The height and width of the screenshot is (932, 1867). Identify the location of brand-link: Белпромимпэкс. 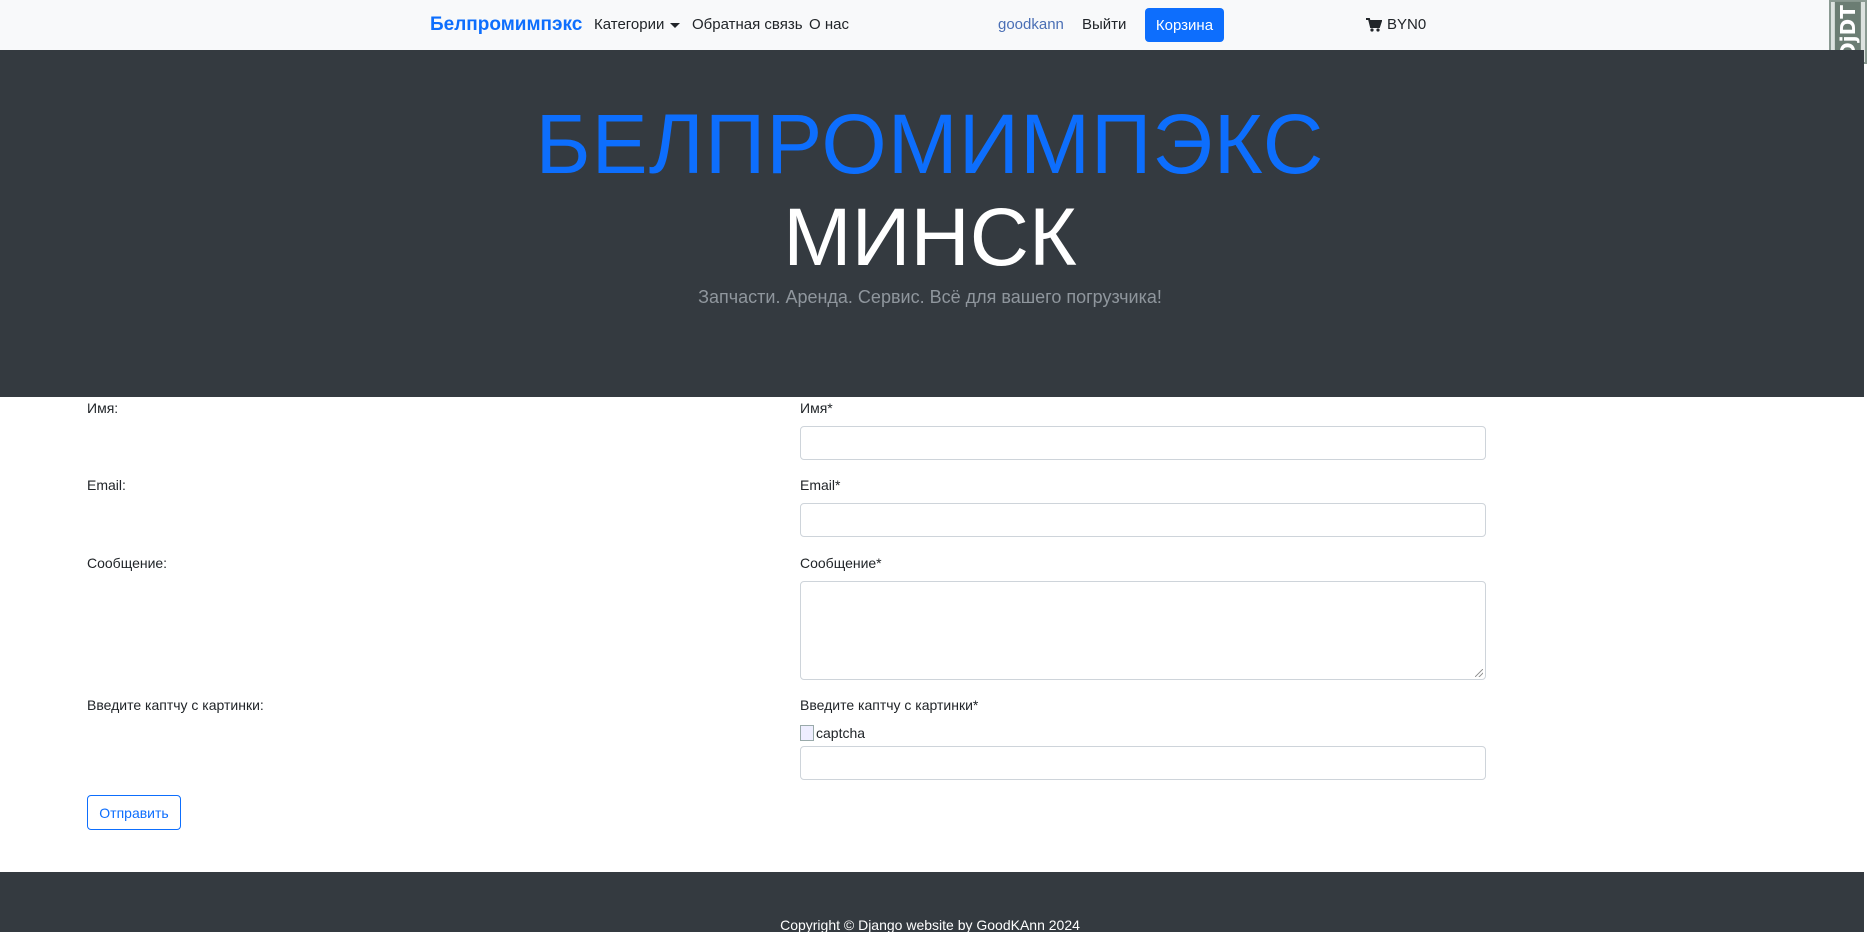
(506, 25).